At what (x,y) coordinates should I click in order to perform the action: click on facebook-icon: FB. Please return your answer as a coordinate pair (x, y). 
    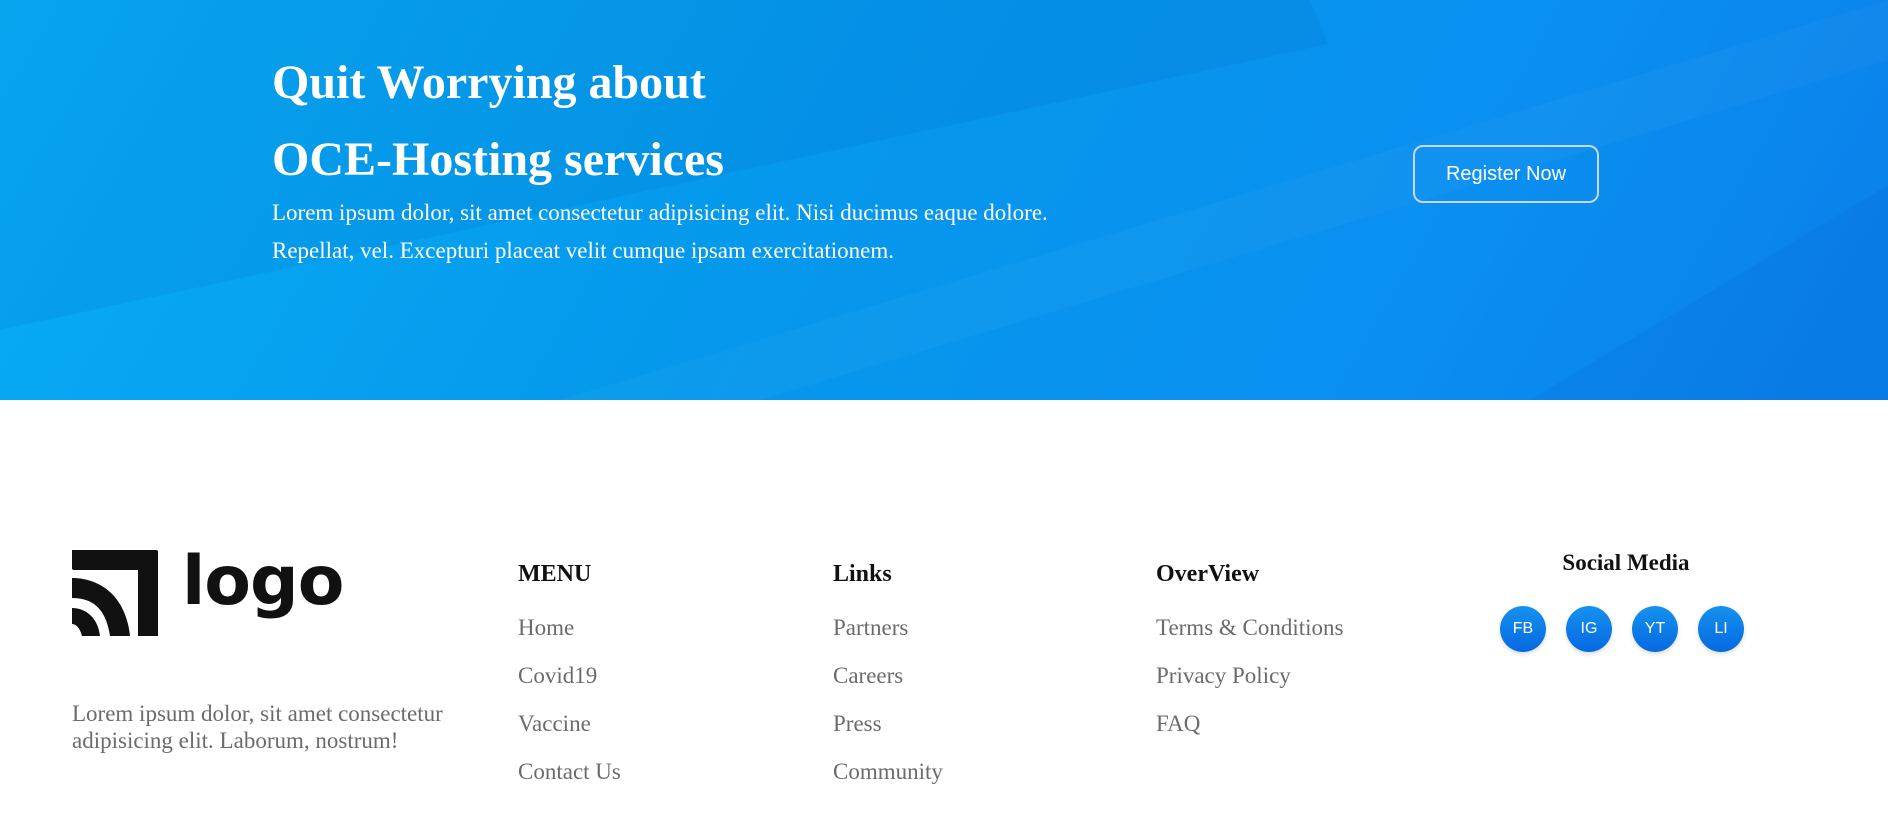
    Looking at the image, I should click on (1523, 629).